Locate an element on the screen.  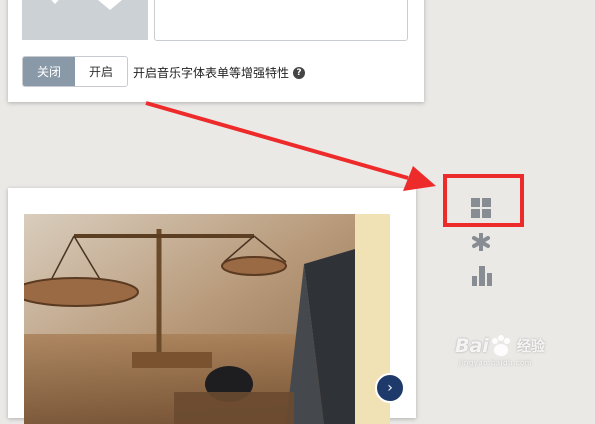
toggle-on-option: 开启 is located at coordinates (101, 71).